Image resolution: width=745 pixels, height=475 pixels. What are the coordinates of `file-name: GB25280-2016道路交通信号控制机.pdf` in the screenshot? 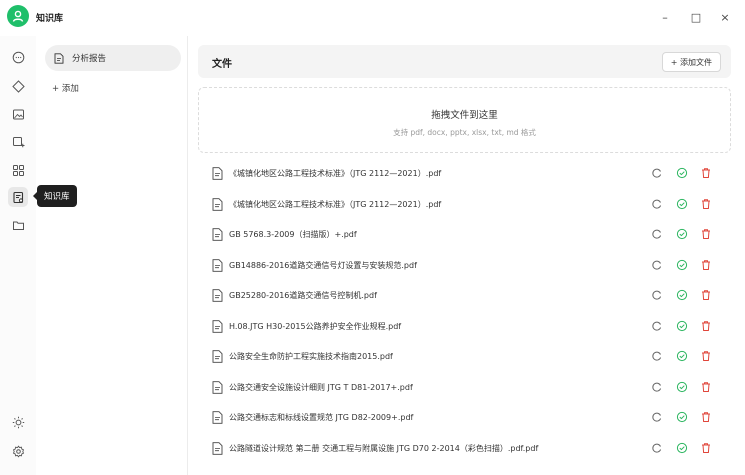 It's located at (303, 295).